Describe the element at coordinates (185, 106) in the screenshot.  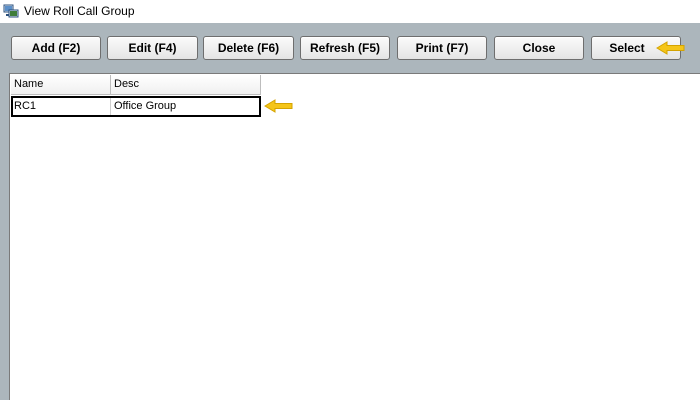
I see `cell-desc: Office Group` at that location.